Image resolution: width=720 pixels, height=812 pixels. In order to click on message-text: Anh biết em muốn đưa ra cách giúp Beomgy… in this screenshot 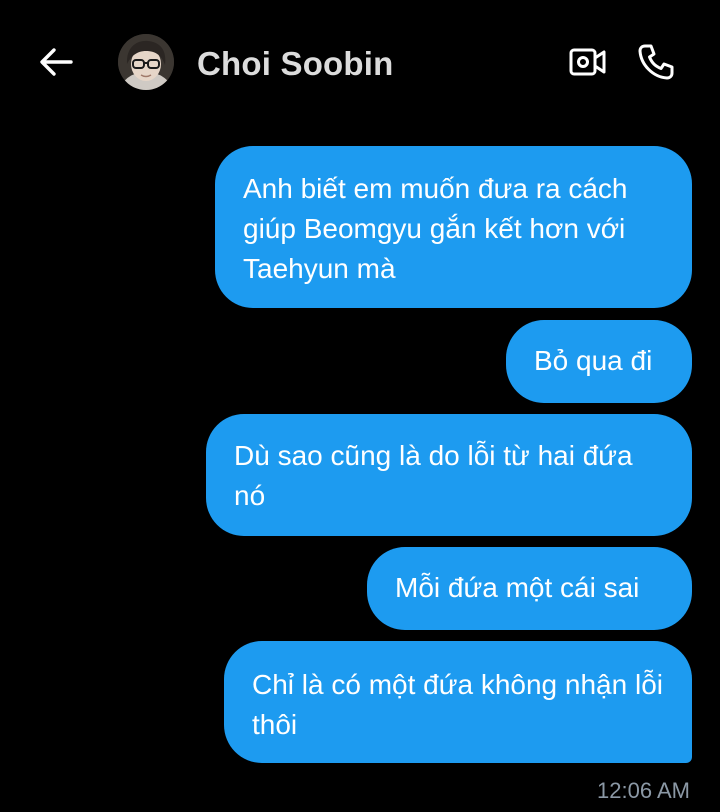, I will do `click(435, 228)`.